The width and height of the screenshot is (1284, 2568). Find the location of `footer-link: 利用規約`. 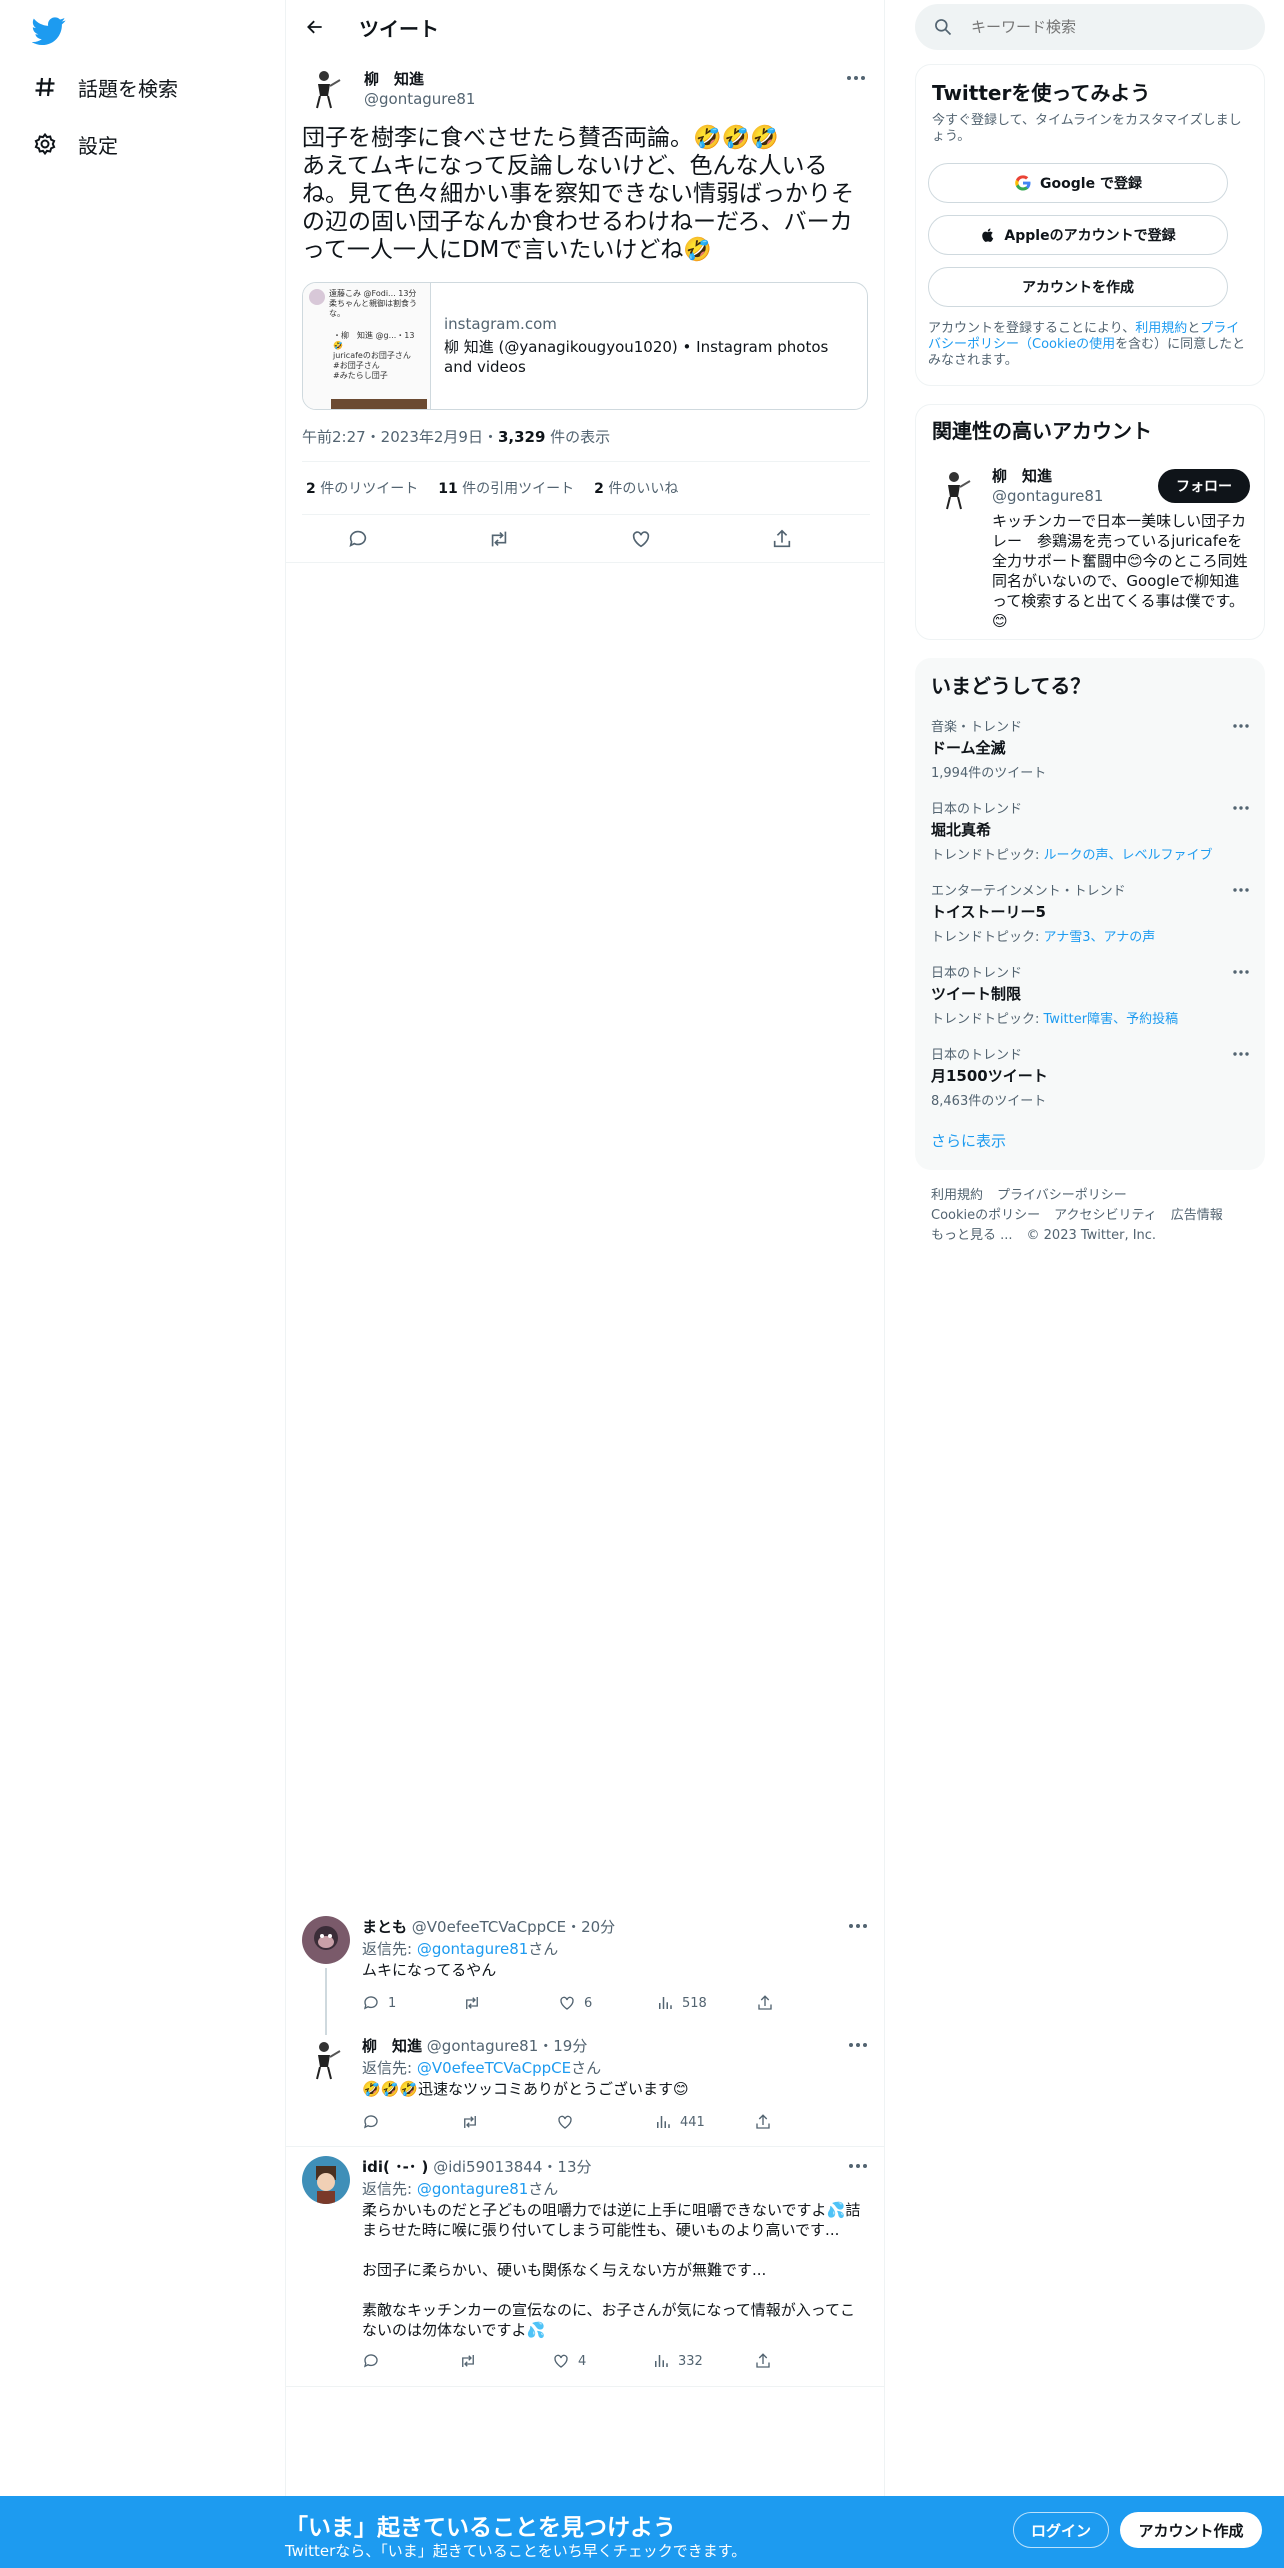

footer-link: 利用規約 is located at coordinates (957, 1195).